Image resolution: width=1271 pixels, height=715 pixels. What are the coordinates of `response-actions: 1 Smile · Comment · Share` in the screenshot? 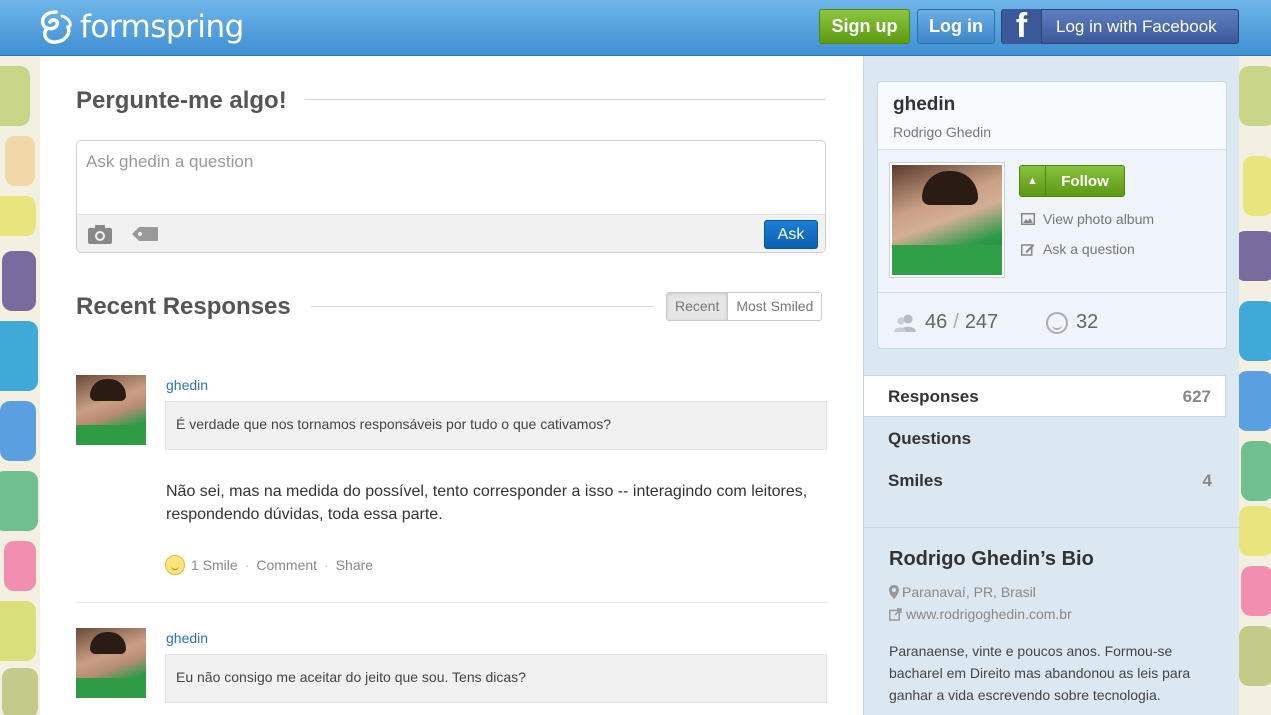 It's located at (269, 565).